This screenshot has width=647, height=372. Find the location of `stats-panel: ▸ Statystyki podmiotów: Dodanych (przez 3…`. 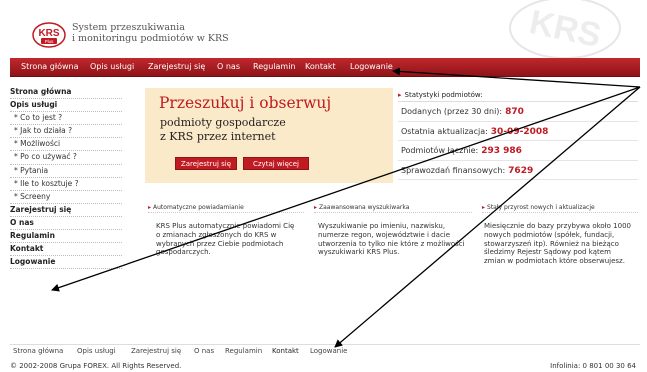

stats-panel: ▸ Statystyki podmiotów: Dodanych (przez 3… is located at coordinates (518, 135).